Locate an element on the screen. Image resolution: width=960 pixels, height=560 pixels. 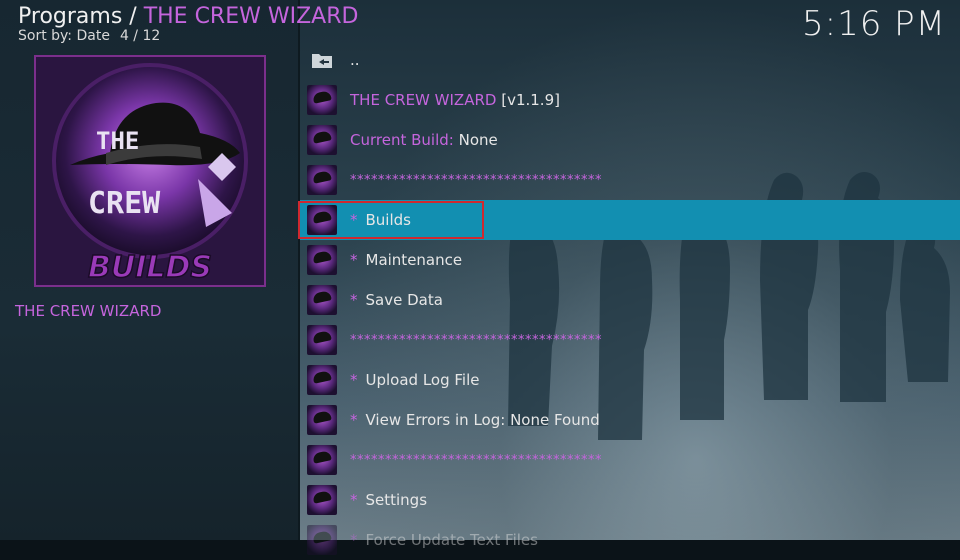
svg-text: THE is located at coordinates (117, 141).